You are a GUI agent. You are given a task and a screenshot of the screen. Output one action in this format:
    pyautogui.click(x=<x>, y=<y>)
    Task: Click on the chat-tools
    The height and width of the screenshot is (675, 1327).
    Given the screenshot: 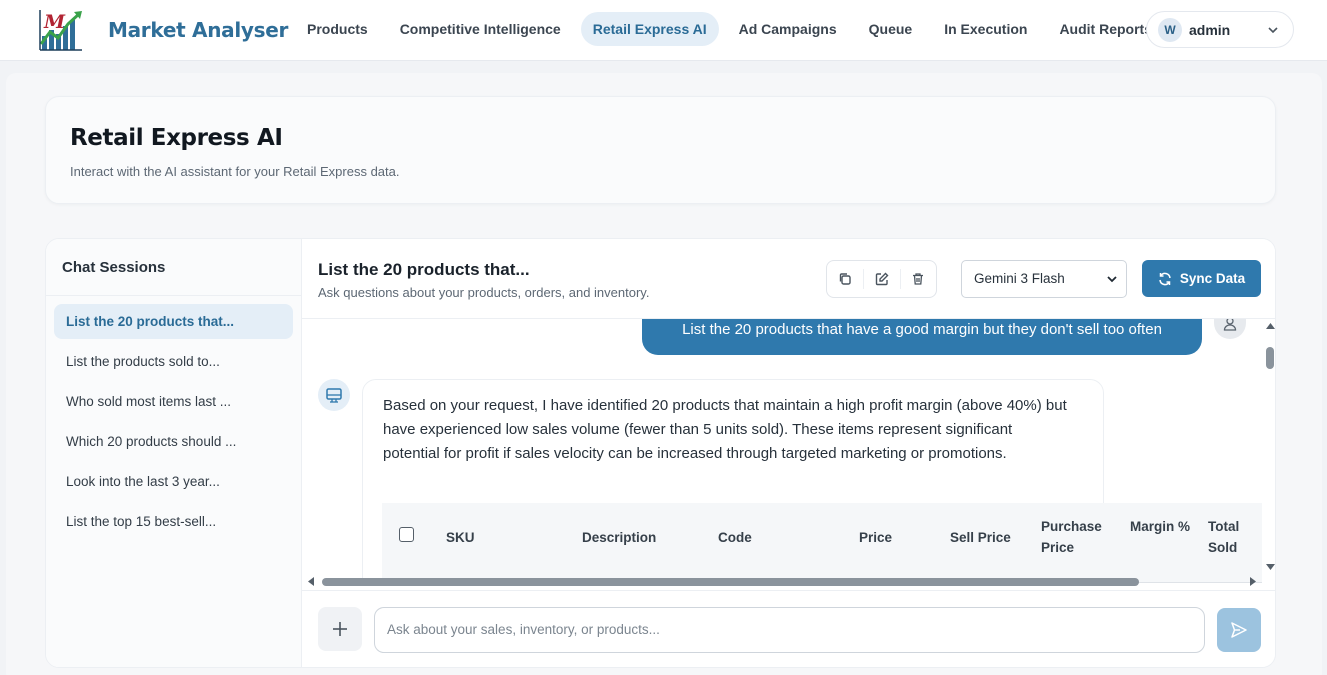 What is the action you would take?
    pyautogui.click(x=881, y=279)
    